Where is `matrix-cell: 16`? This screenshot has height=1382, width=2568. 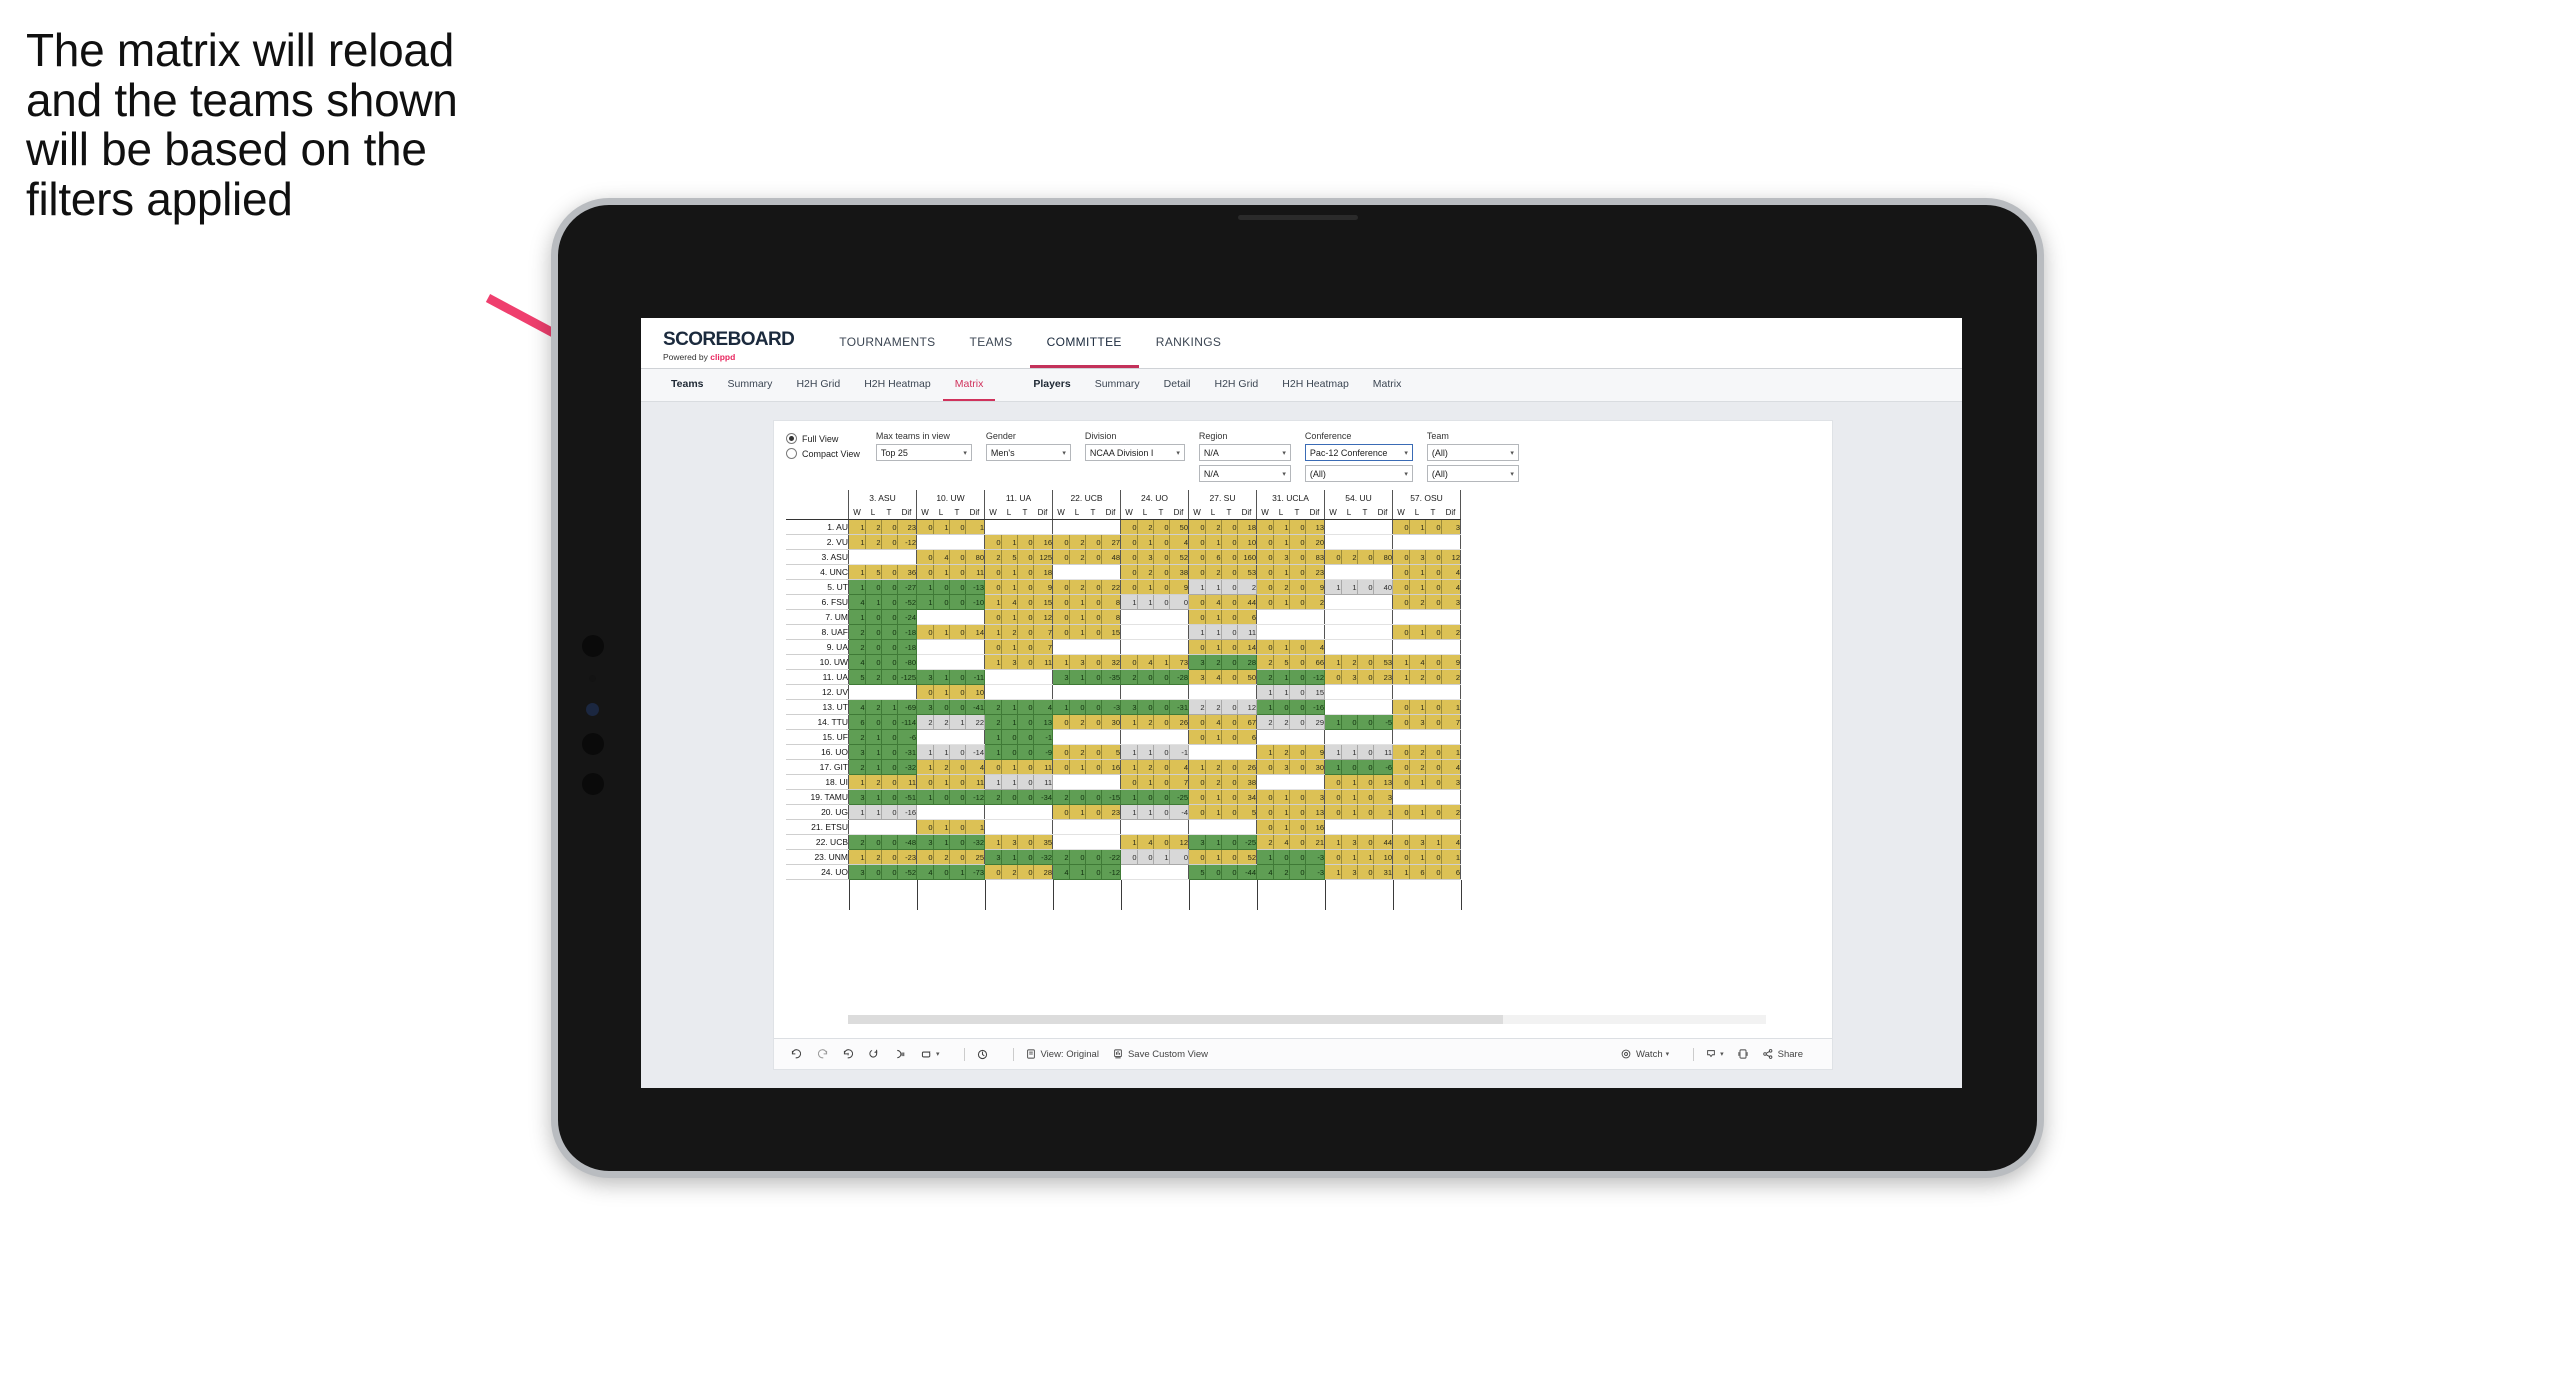 matrix-cell: 16 is located at coordinates (1314, 827).